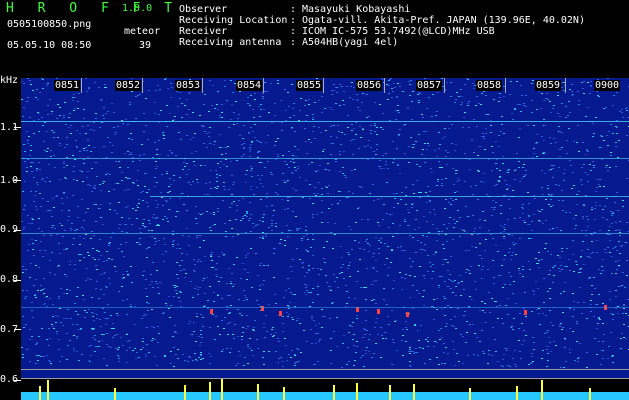 Image resolution: width=629 pixels, height=400 pixels. I want to click on signal-strength-strip, so click(325, 389).